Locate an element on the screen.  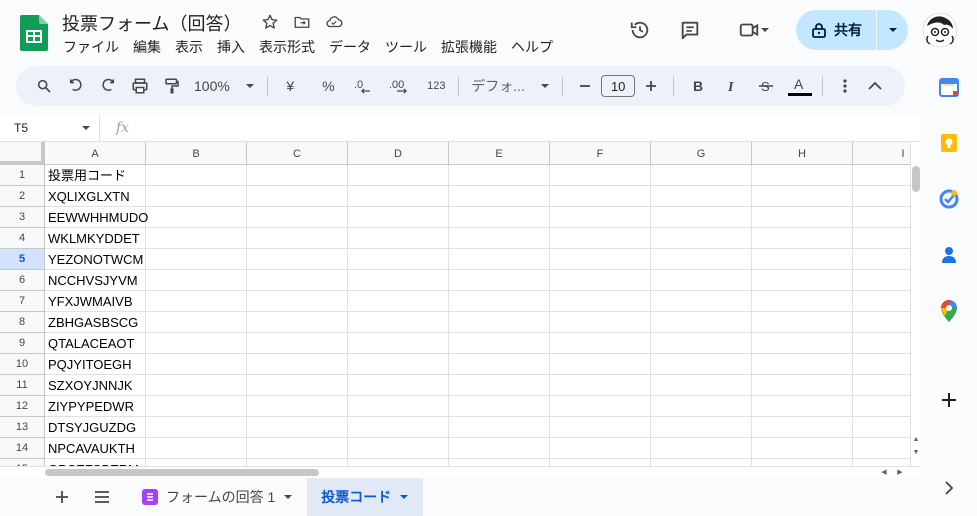
grid-cell: NPCAVAUKTH is located at coordinates (95, 448).